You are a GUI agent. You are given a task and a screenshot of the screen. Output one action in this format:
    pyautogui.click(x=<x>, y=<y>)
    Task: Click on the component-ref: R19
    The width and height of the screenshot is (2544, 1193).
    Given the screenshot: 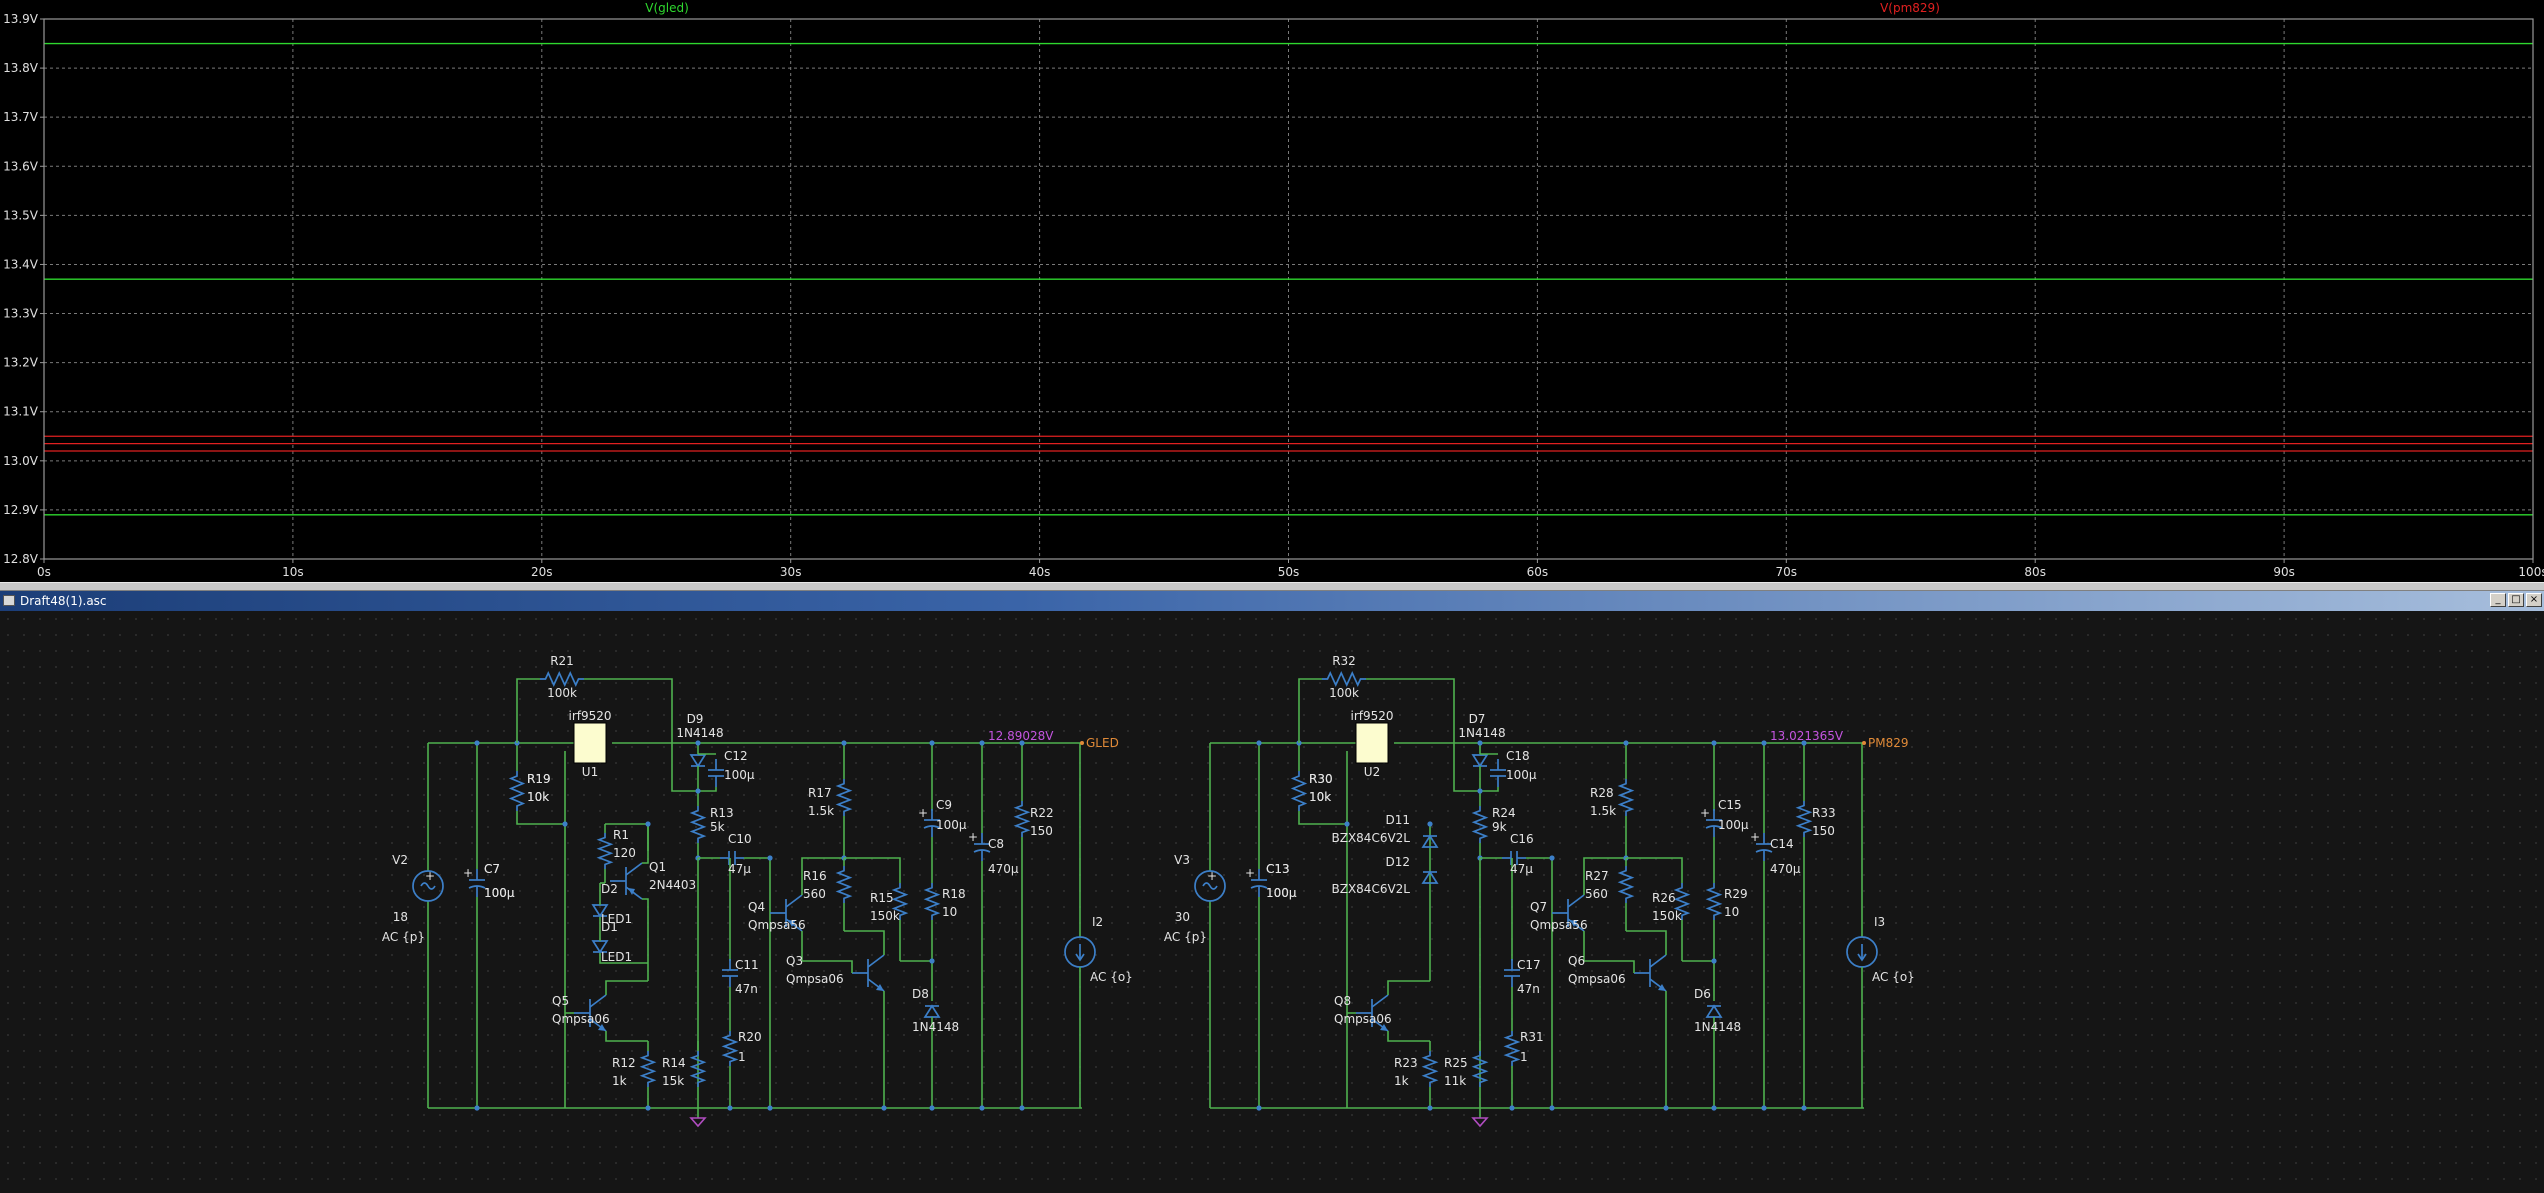 What is the action you would take?
    pyautogui.click(x=539, y=779)
    